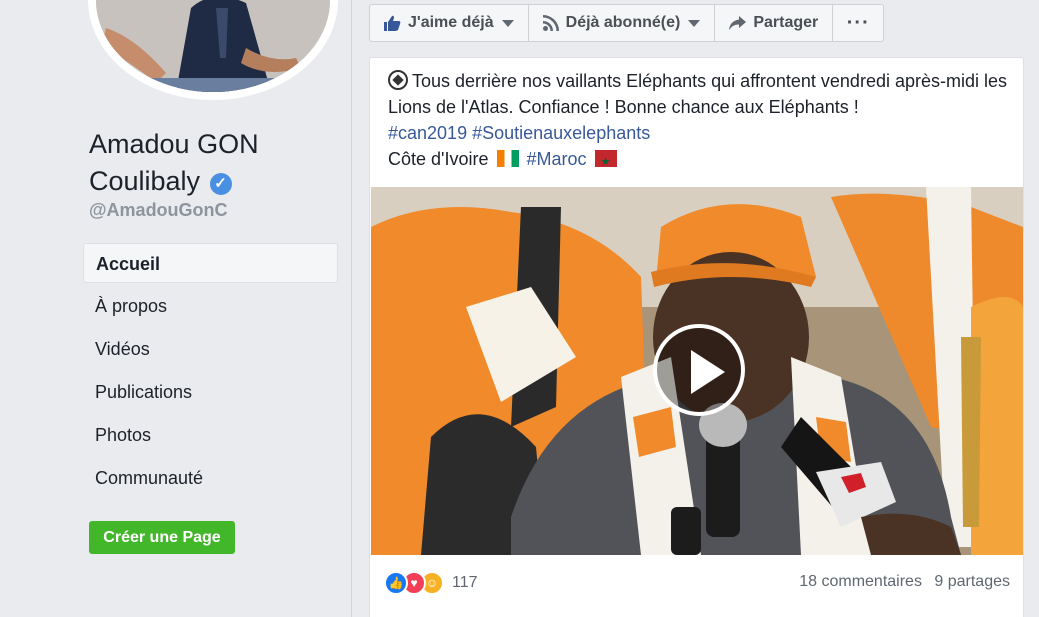 The height and width of the screenshot is (617, 1039). Describe the element at coordinates (550, 23) in the screenshot. I see `rss-follow-icon` at that location.